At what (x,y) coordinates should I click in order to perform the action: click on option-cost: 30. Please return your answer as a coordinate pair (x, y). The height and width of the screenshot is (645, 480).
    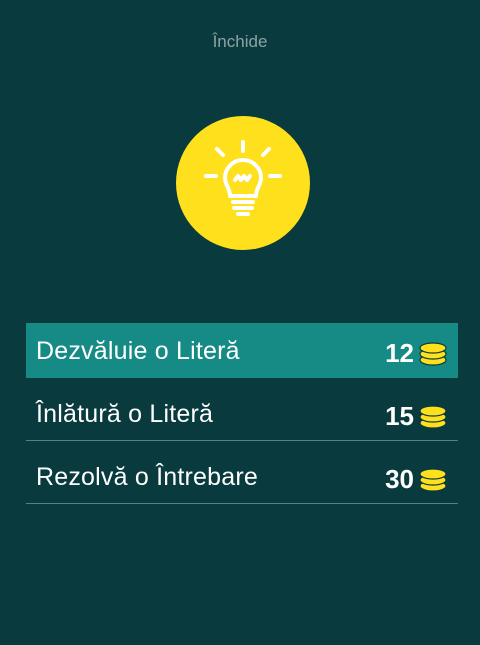
    Looking at the image, I should click on (399, 479).